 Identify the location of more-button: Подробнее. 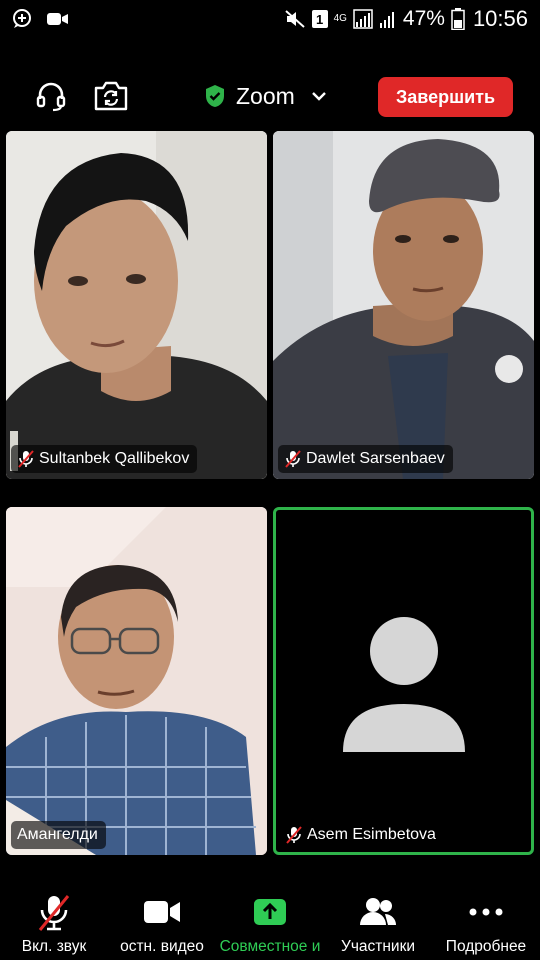
(486, 926).